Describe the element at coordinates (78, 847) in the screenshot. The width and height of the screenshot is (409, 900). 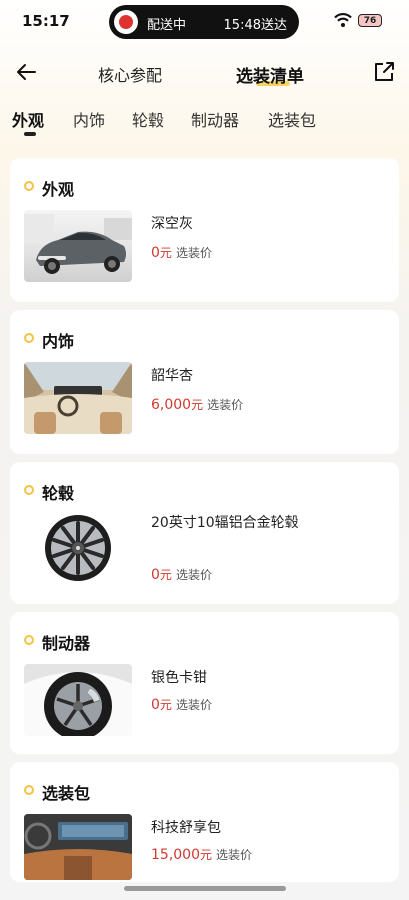
I see `option-pack-image` at that location.